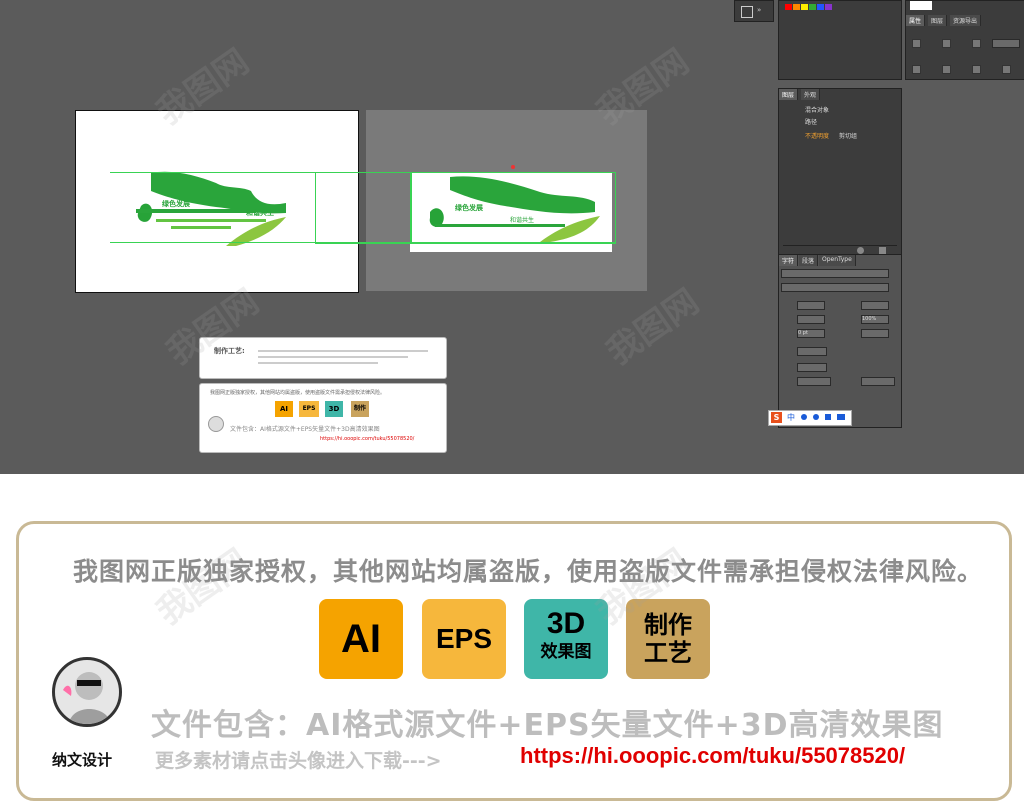  What do you see at coordinates (916, 20) in the screenshot?
I see `tab-properties: 属性` at bounding box center [916, 20].